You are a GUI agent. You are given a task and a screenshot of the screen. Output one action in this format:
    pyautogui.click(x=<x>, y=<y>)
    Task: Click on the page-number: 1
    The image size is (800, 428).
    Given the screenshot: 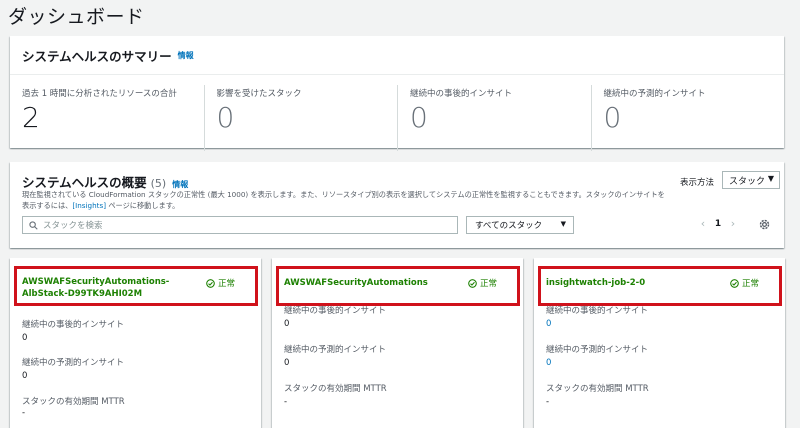 What is the action you would take?
    pyautogui.click(x=718, y=224)
    